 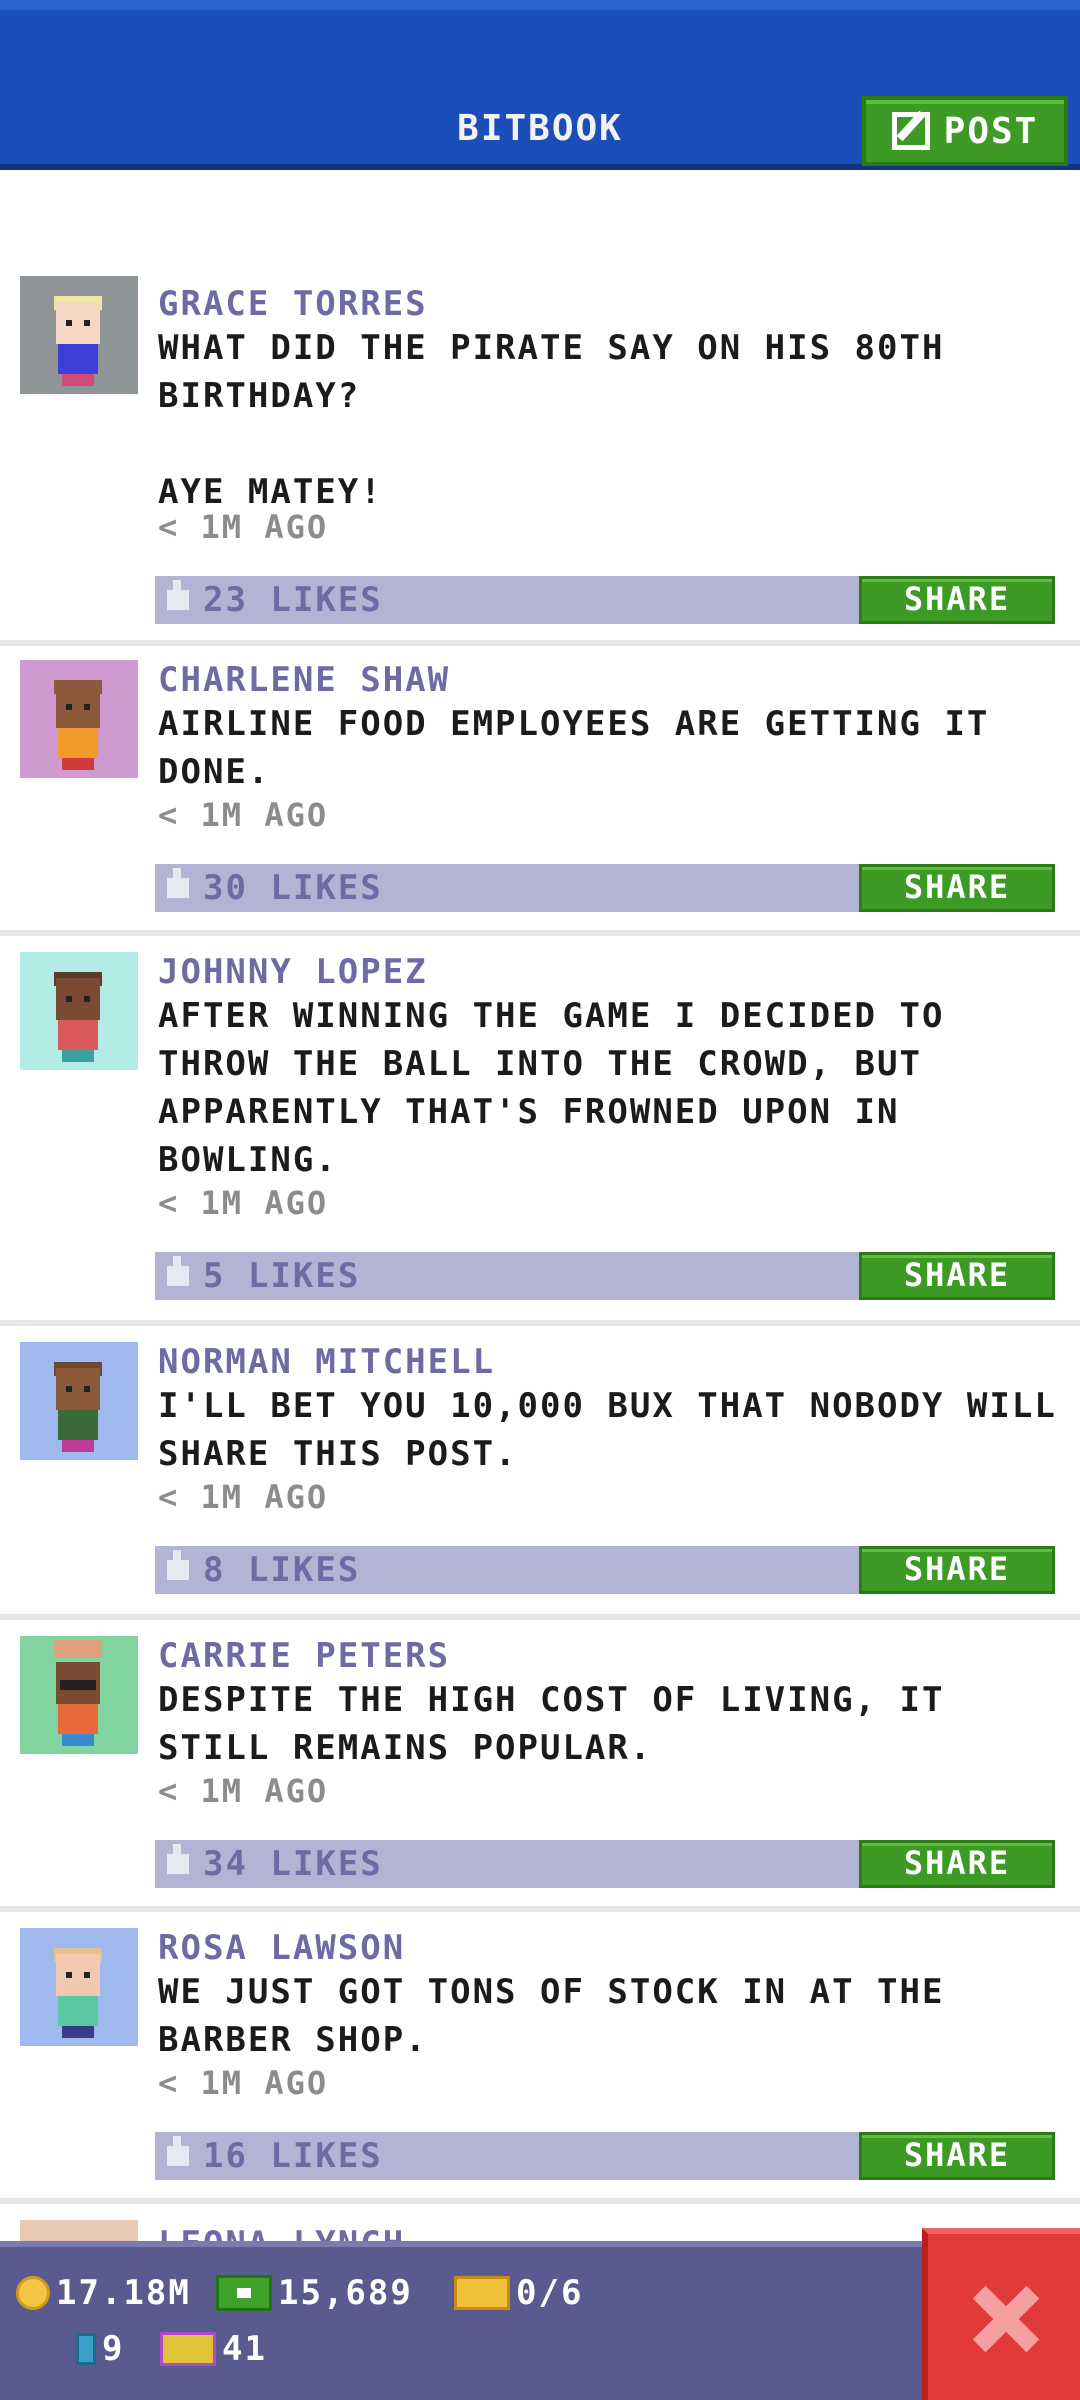 What do you see at coordinates (86, 2349) in the screenshot?
I see `tower-icon` at bounding box center [86, 2349].